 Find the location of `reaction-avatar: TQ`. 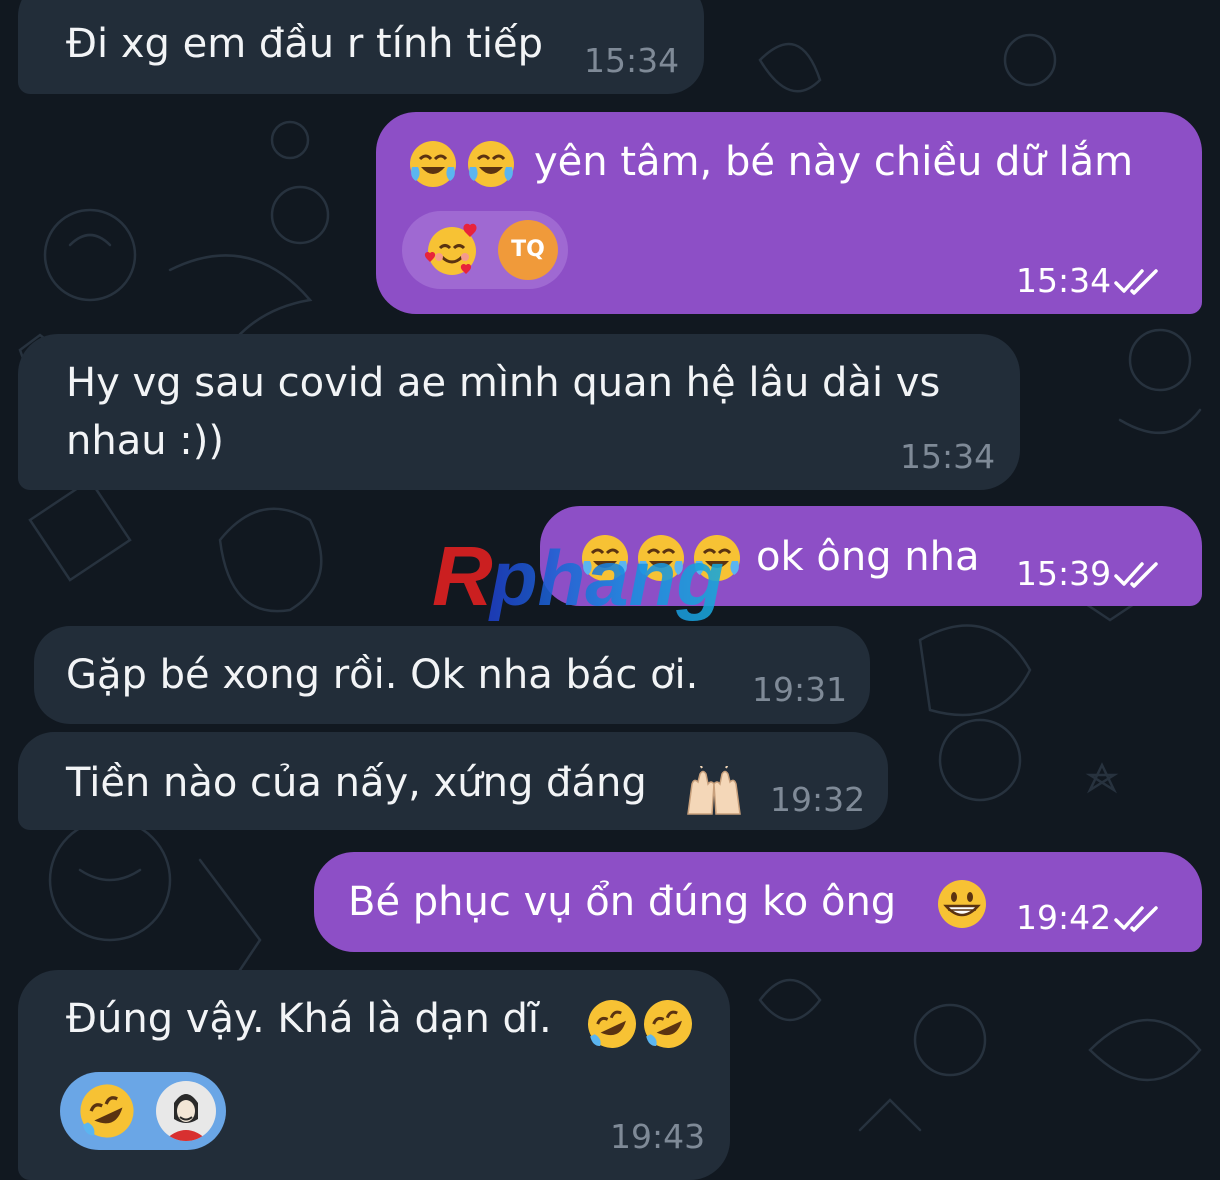

reaction-avatar: TQ is located at coordinates (528, 250).